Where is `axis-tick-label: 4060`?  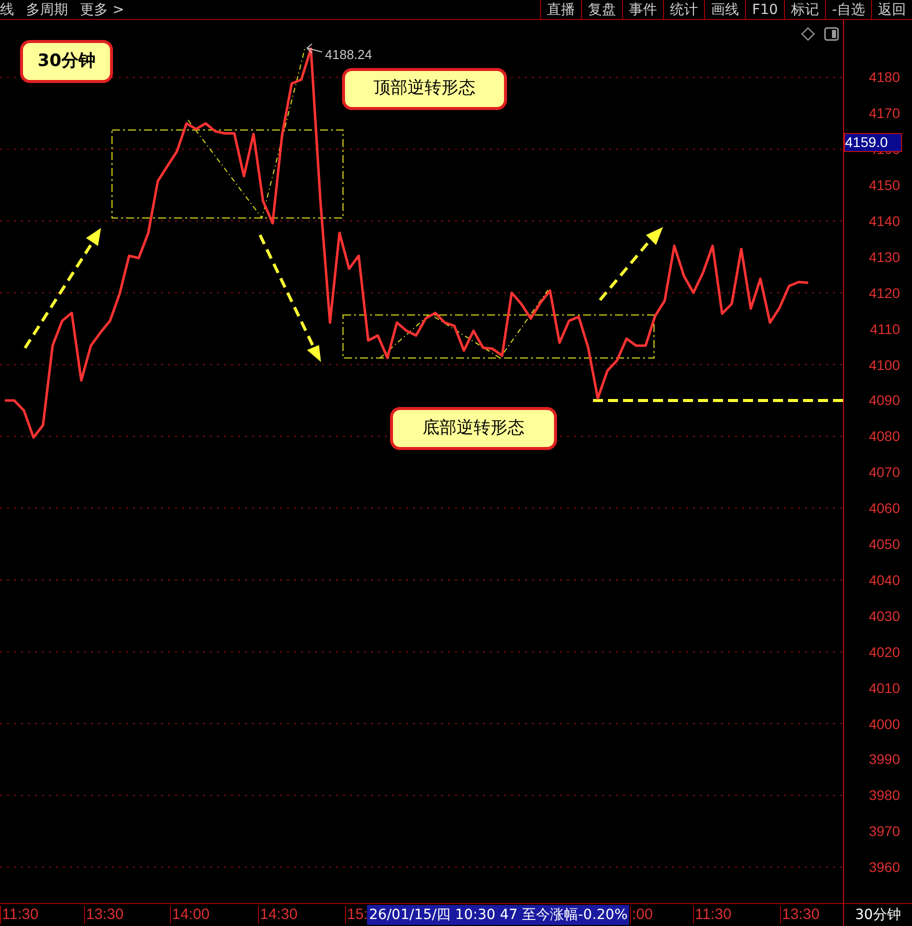 axis-tick-label: 4060 is located at coordinates (884, 508).